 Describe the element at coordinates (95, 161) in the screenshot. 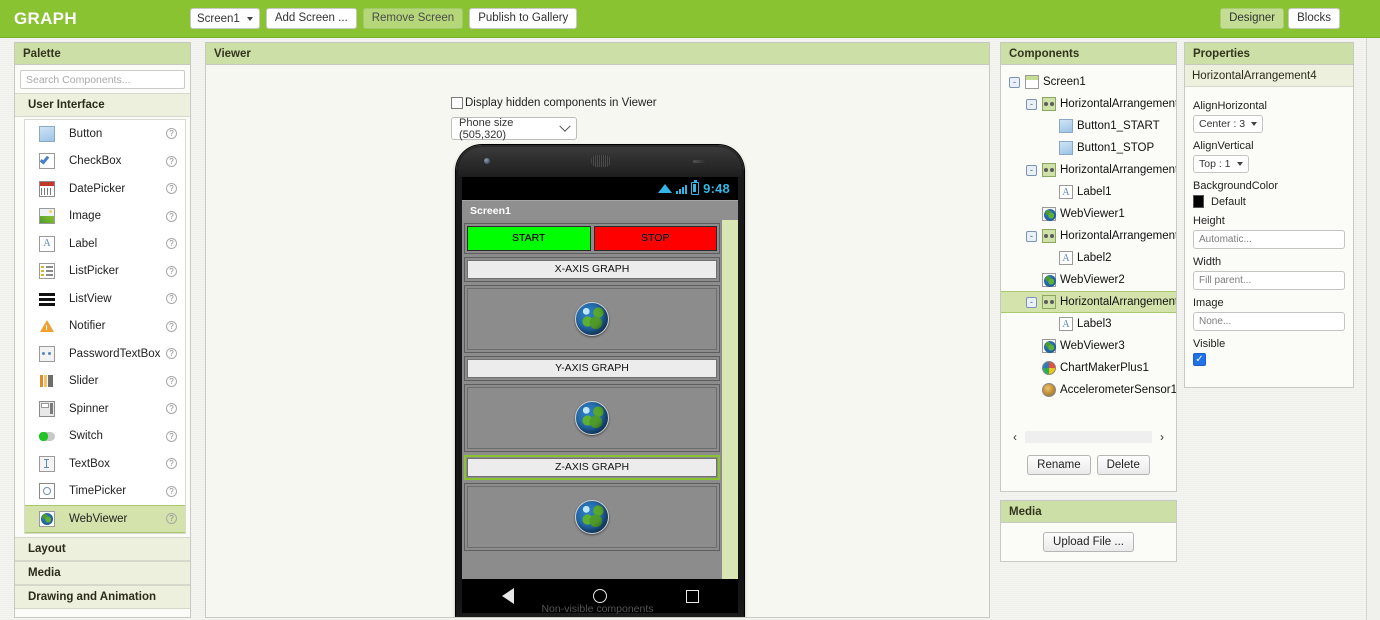

I see `palette-item-label: CheckBox` at that location.